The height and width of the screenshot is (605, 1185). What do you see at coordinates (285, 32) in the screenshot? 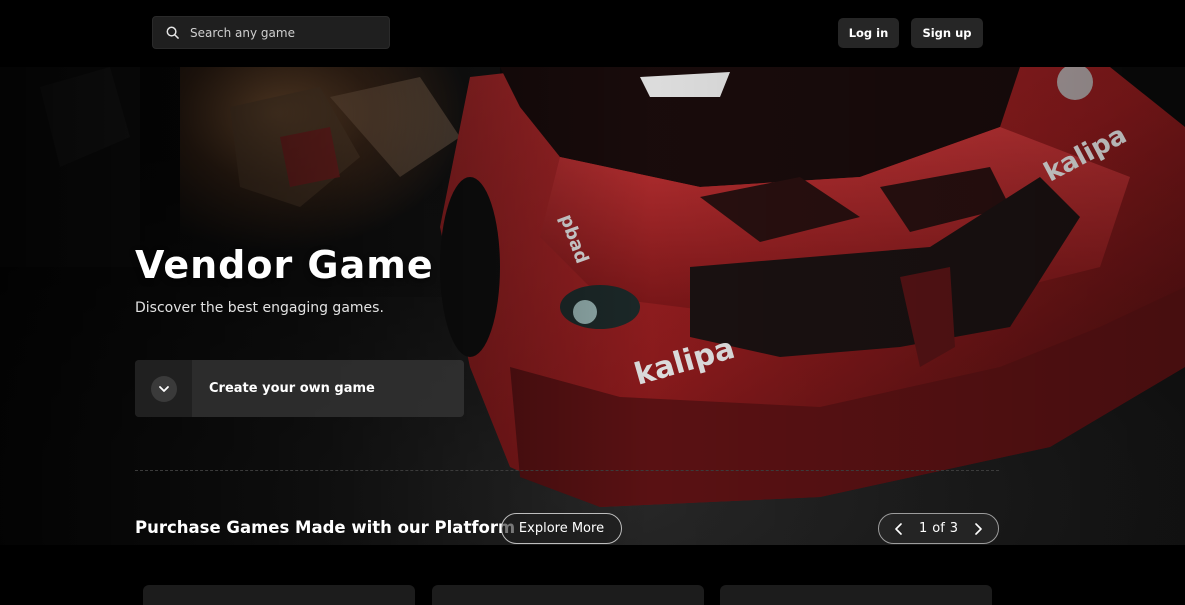
I see `search-input` at bounding box center [285, 32].